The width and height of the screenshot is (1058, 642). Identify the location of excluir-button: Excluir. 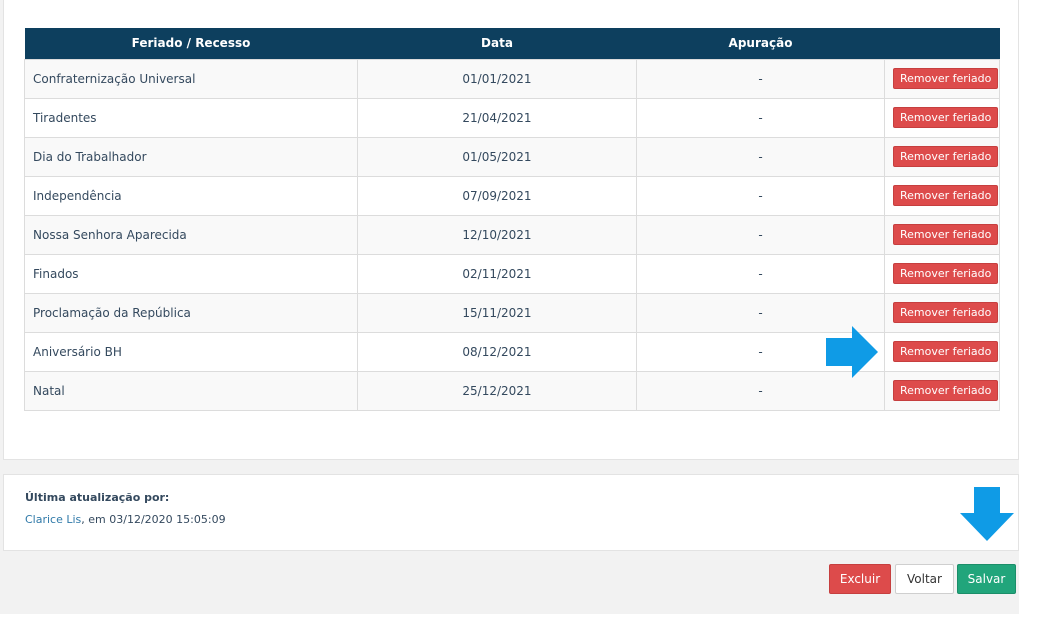
(860, 579).